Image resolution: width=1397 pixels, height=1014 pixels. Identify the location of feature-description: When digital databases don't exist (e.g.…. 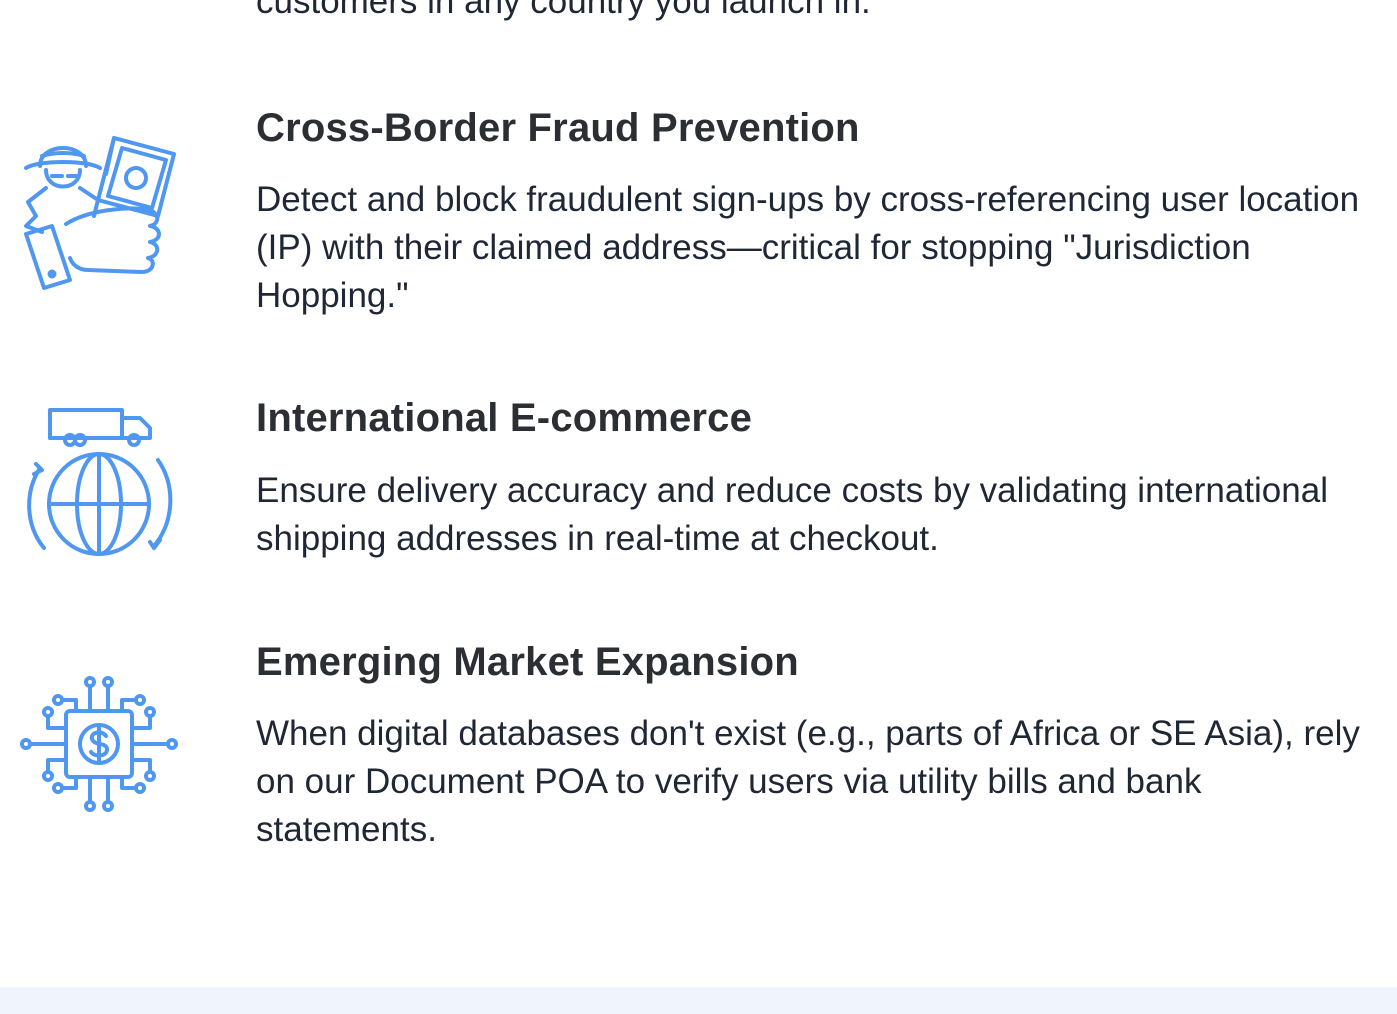
(808, 781).